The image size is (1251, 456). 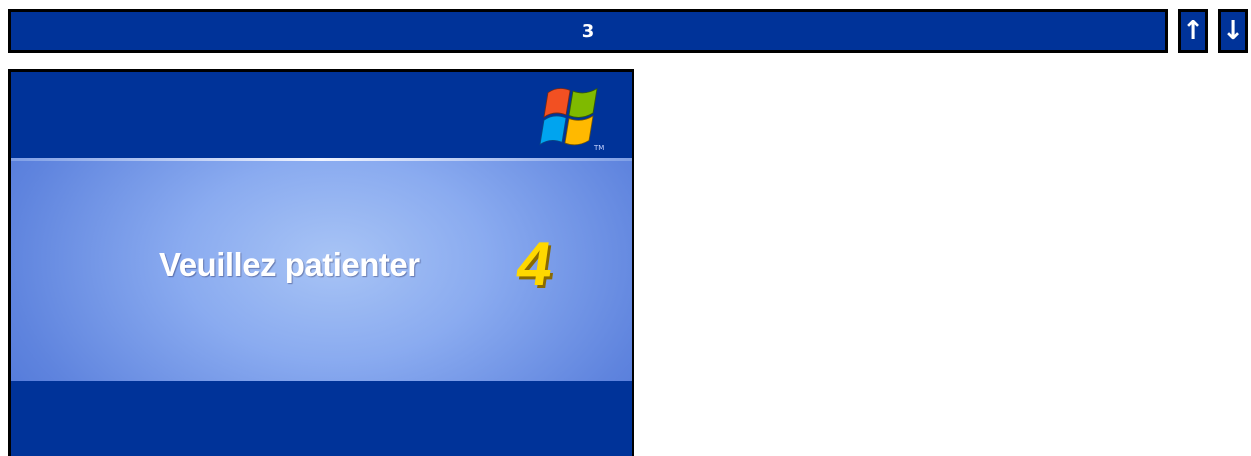 I want to click on up-arrow-icon: ↑, so click(x=1193, y=31).